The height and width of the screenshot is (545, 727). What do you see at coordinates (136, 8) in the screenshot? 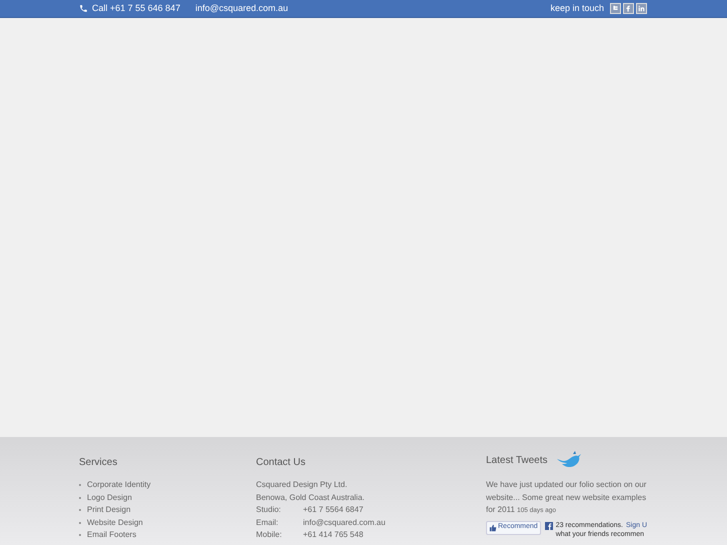
I see `phone-number: Call +61 7 55 646 847` at bounding box center [136, 8].